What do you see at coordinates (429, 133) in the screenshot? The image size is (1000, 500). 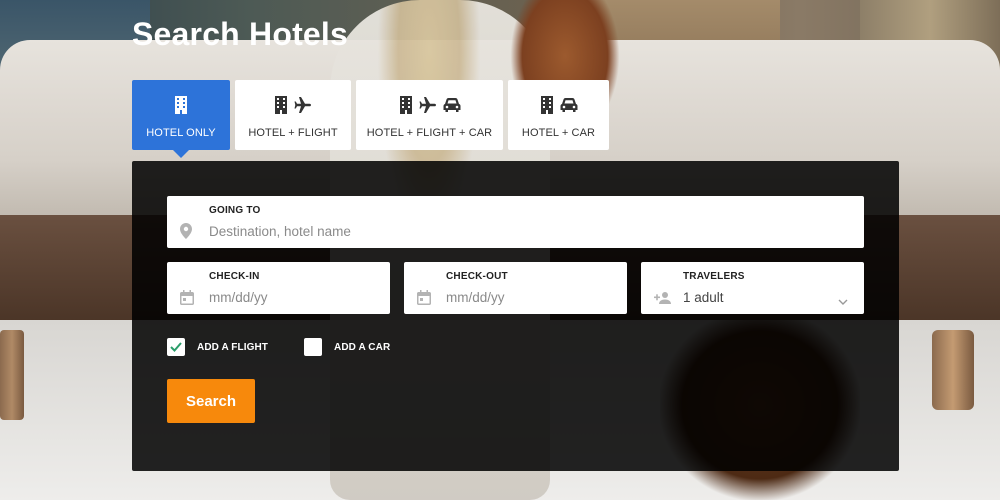 I see `tab-label: HOTEL + FLIGHT + CAR` at bounding box center [429, 133].